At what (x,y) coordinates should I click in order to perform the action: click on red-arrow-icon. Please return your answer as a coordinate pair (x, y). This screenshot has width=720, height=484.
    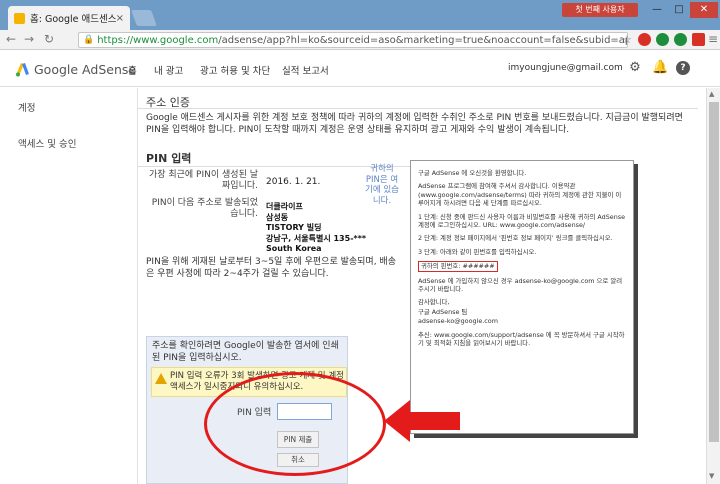
    Looking at the image, I should click on (422, 421).